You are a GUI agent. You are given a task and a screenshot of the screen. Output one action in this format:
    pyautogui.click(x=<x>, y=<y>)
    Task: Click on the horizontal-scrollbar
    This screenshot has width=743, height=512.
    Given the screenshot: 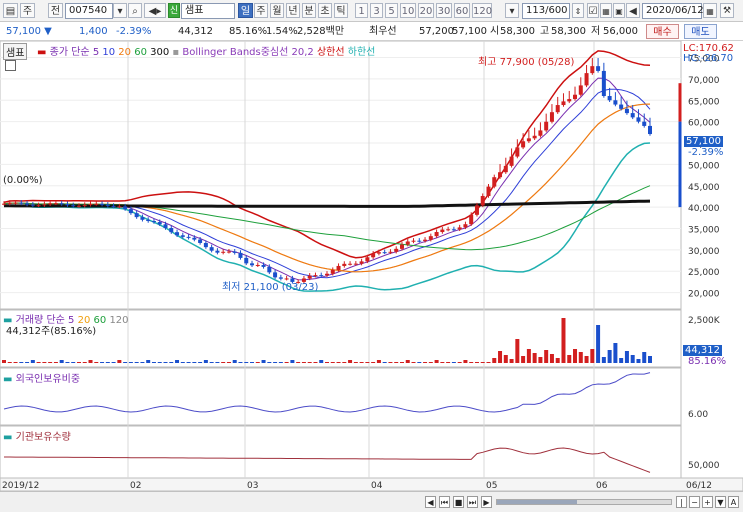 What is the action you would take?
    pyautogui.click(x=584, y=502)
    